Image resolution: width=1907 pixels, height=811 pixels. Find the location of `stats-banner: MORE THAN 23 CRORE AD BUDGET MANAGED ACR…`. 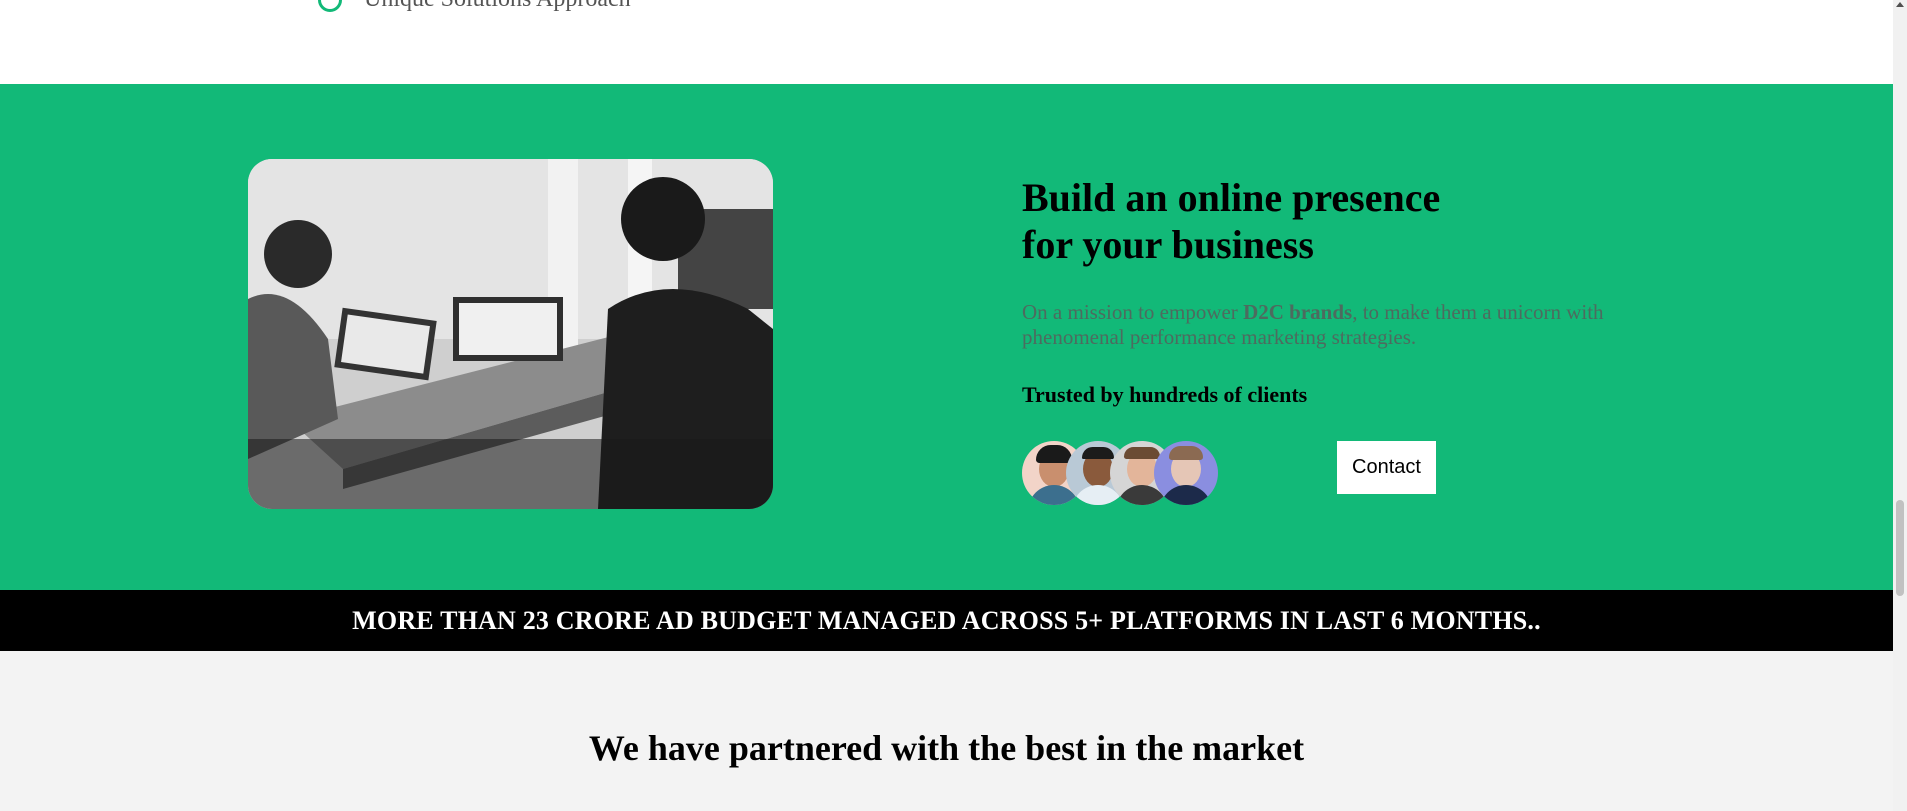

stats-banner: MORE THAN 23 CRORE AD BUDGET MANAGED ACR… is located at coordinates (946, 620).